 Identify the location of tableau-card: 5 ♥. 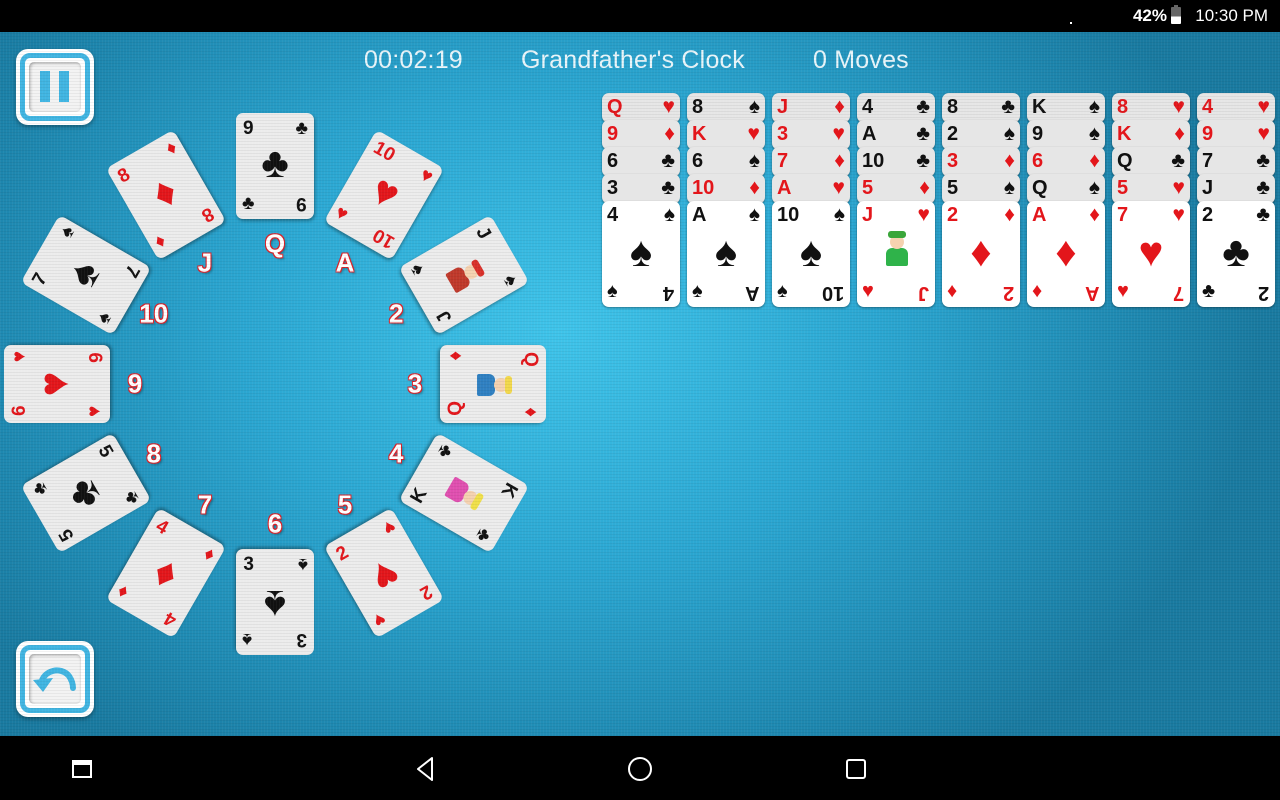
(1151, 189).